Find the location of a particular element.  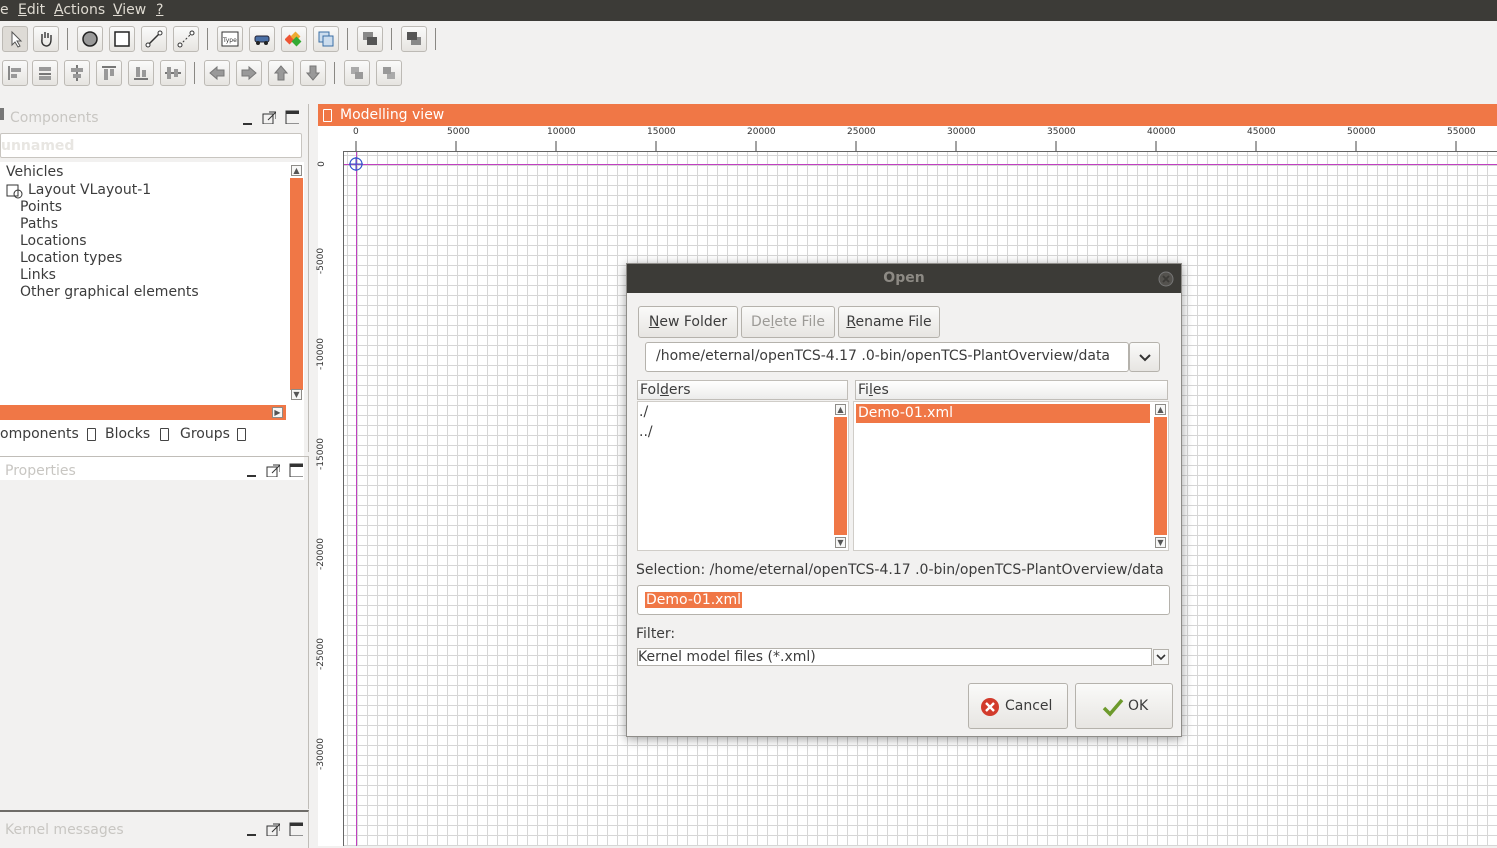

select-tool-button is located at coordinates (15, 39).